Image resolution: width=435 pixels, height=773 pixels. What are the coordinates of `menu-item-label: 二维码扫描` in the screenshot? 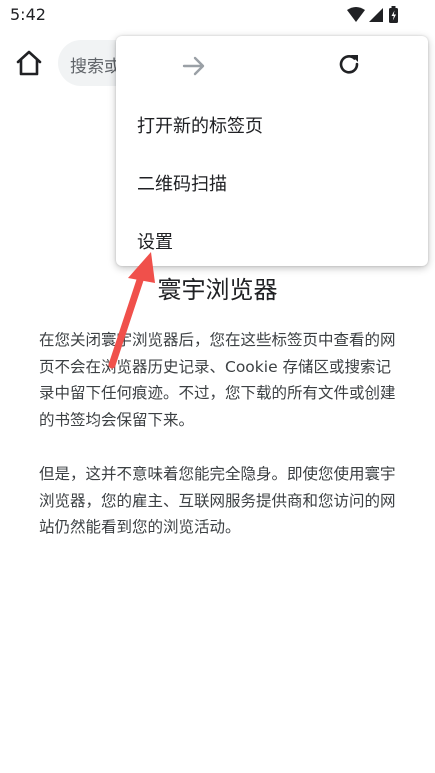 It's located at (182, 184).